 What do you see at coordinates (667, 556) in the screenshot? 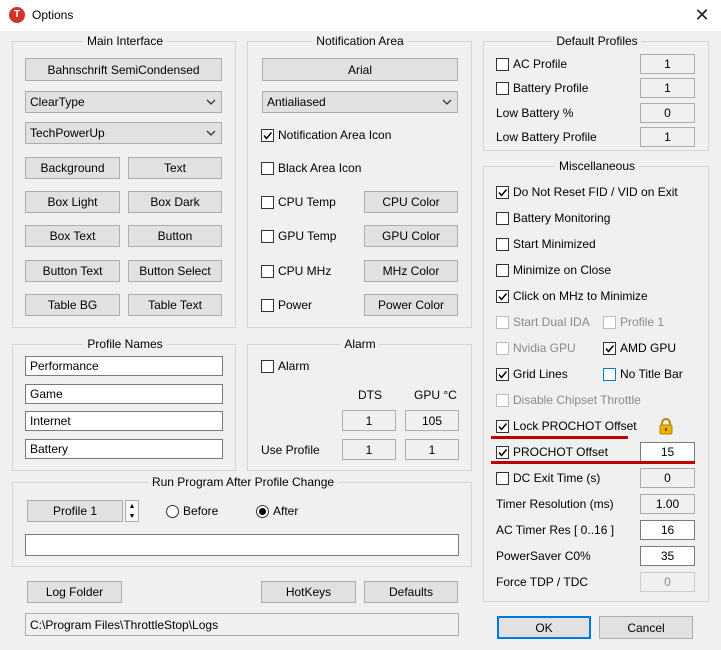
I see `powersaver-value: 35` at bounding box center [667, 556].